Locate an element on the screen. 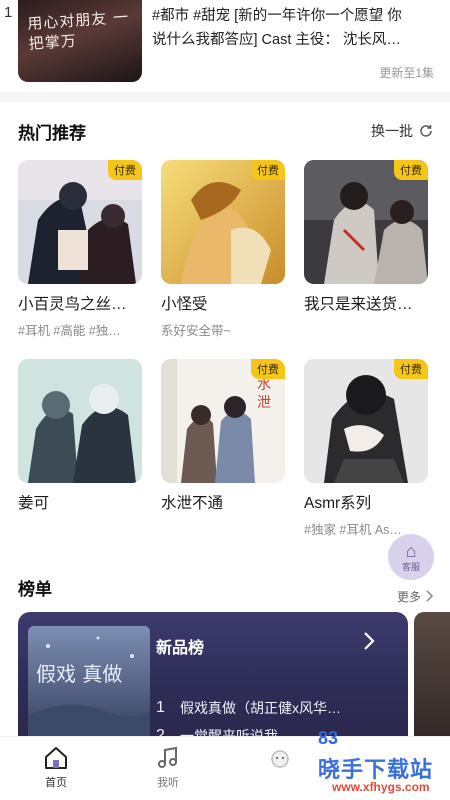  ranking-section-header: 榜单 更多 is located at coordinates (226, 589).